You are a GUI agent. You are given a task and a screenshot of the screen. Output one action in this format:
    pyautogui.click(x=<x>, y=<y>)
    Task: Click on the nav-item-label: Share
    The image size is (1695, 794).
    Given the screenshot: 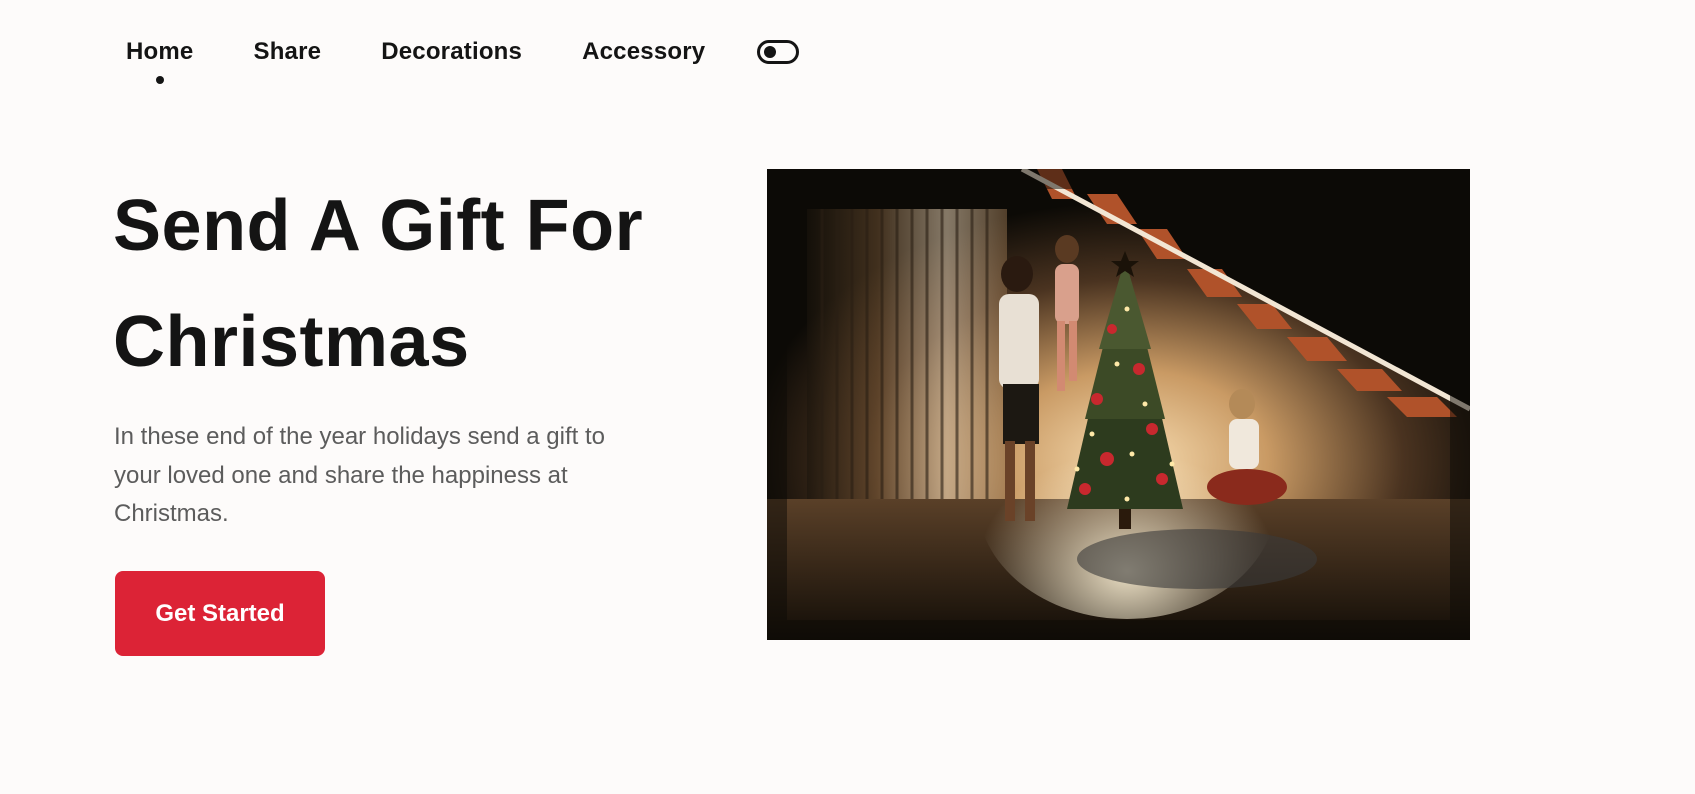 What is the action you would take?
    pyautogui.click(x=287, y=51)
    